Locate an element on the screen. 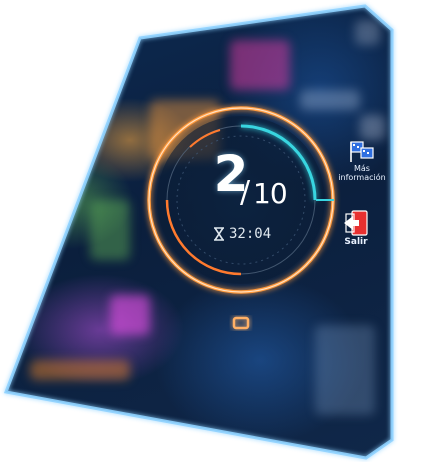 Image resolution: width=442 pixels, height=462 pixels. more-info-label: Más información is located at coordinates (362, 173).